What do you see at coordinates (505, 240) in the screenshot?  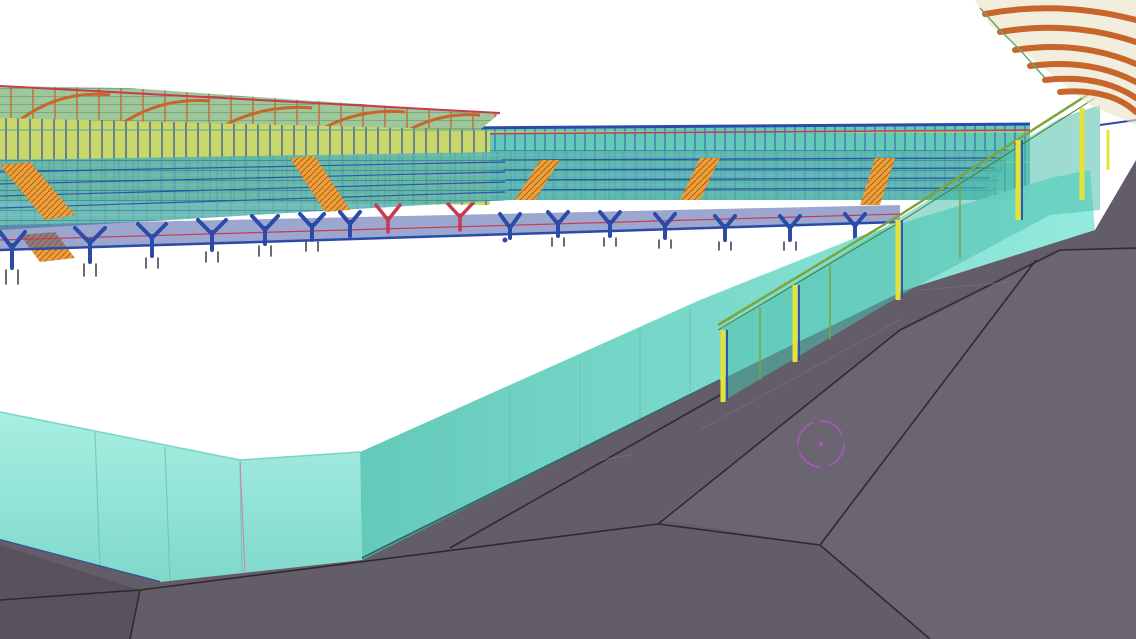 I see `field-marker` at bounding box center [505, 240].